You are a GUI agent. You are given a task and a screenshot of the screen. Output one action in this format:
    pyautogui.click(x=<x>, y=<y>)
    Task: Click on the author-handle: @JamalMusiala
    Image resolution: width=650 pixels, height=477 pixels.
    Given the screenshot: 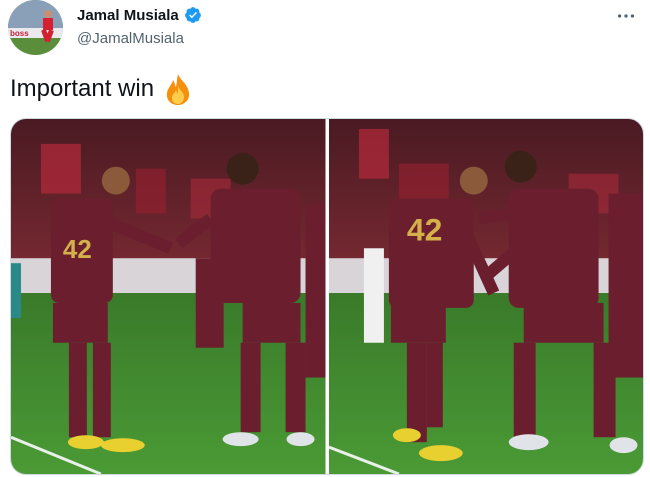 What is the action you would take?
    pyautogui.click(x=130, y=38)
    